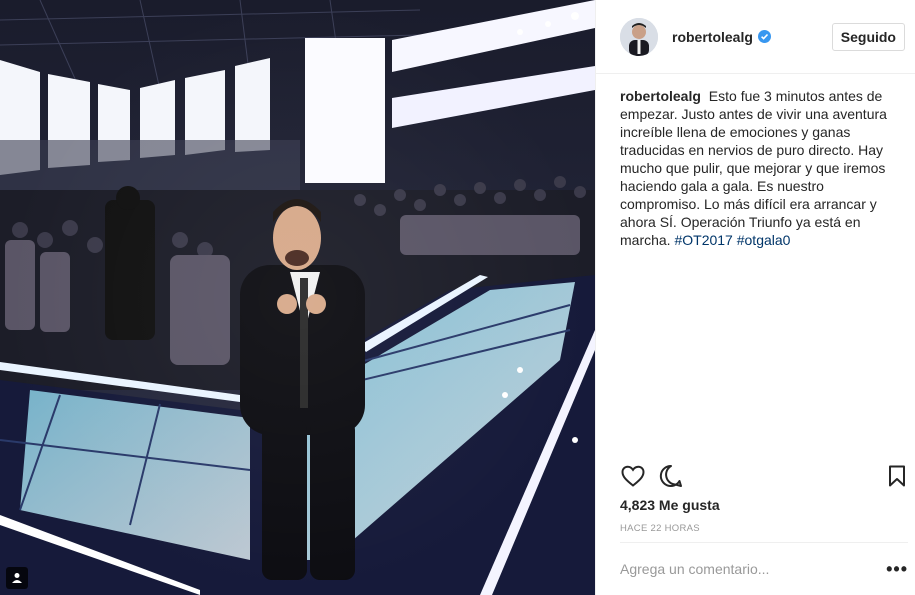 The image size is (915, 595). Describe the element at coordinates (755, 37) in the screenshot. I see `post-header: robertolealg Seguido` at that location.